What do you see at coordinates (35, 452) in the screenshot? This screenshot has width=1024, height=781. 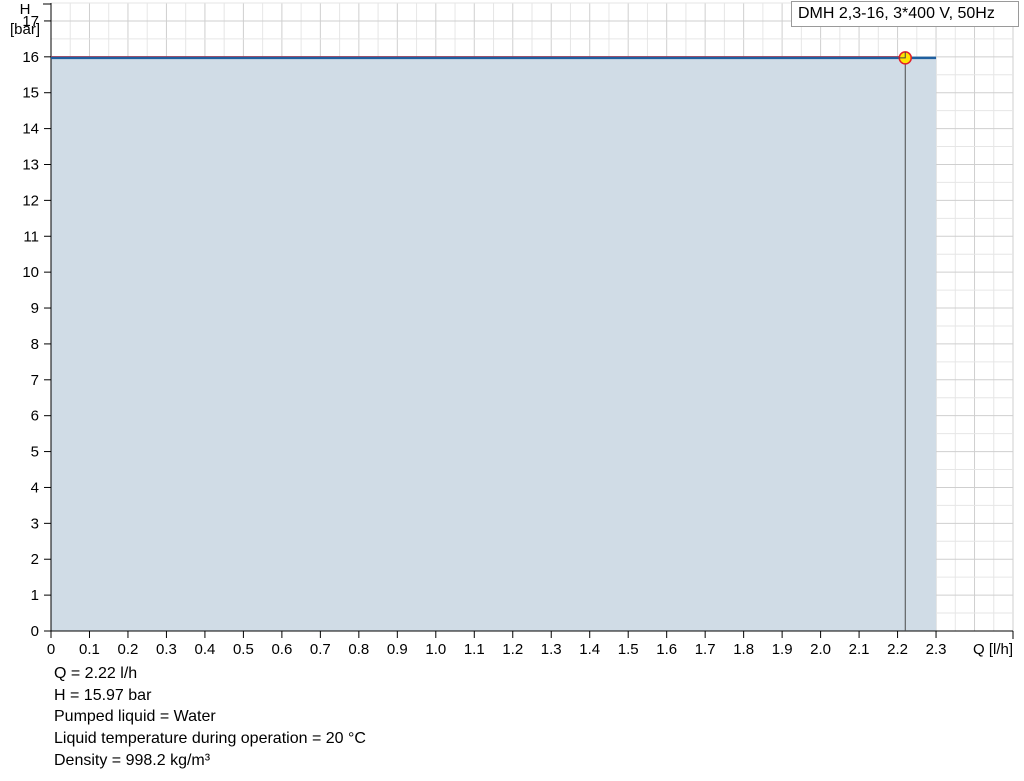 I see `y-tick-label: 5` at bounding box center [35, 452].